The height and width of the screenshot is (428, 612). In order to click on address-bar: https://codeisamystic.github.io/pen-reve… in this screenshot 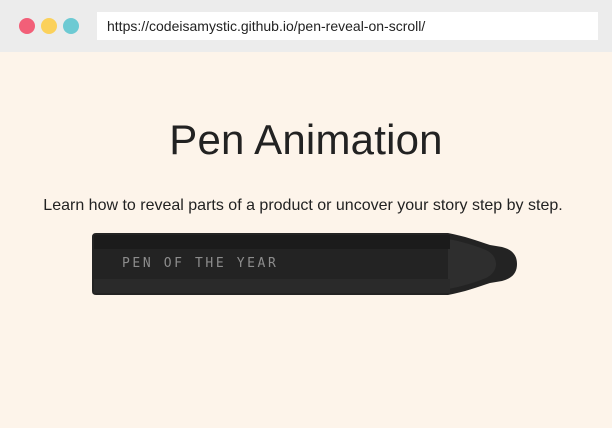, I will do `click(347, 26)`.